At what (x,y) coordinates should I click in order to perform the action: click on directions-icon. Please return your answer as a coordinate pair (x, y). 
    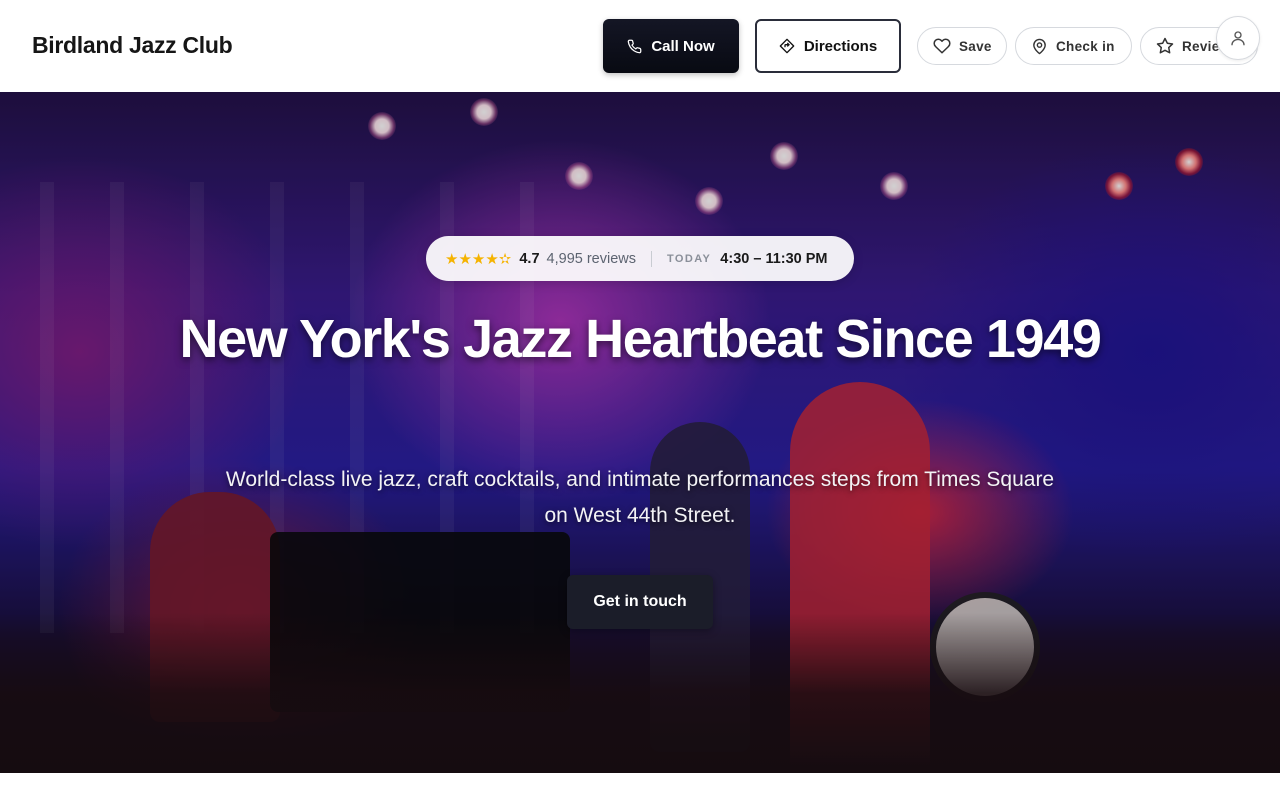
    Looking at the image, I should click on (787, 46).